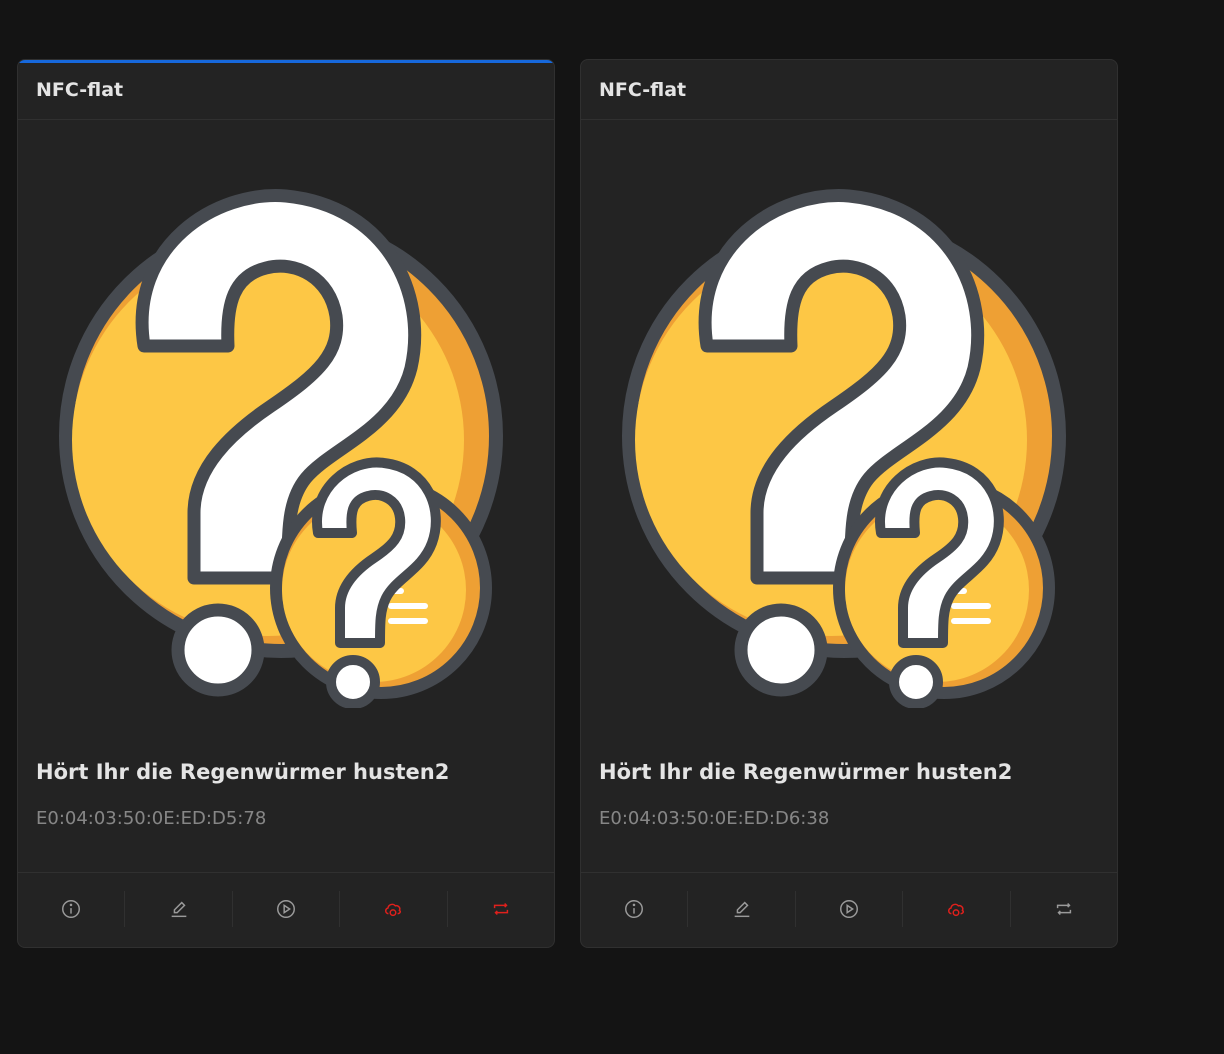 The height and width of the screenshot is (1054, 1224). I want to click on card-uid: E0:04:03:50:0E:ED:D6:38, so click(714, 818).